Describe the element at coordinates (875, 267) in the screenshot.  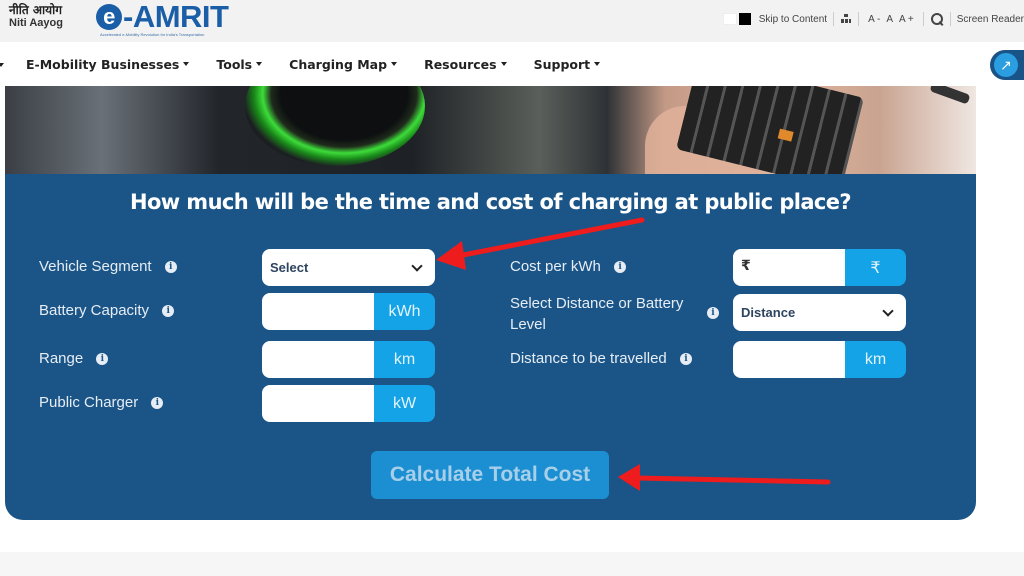
I see `unit-addon: ₹` at that location.